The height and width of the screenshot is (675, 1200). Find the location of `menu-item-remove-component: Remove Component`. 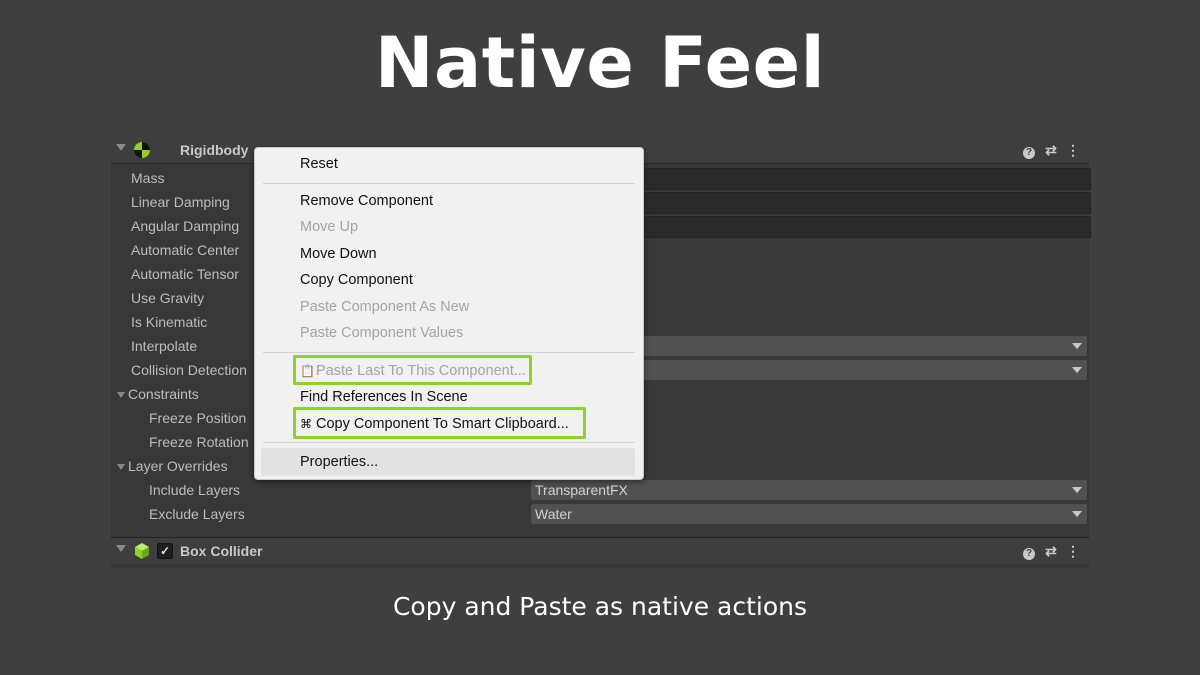

menu-item-remove-component: Remove Component is located at coordinates (366, 201).